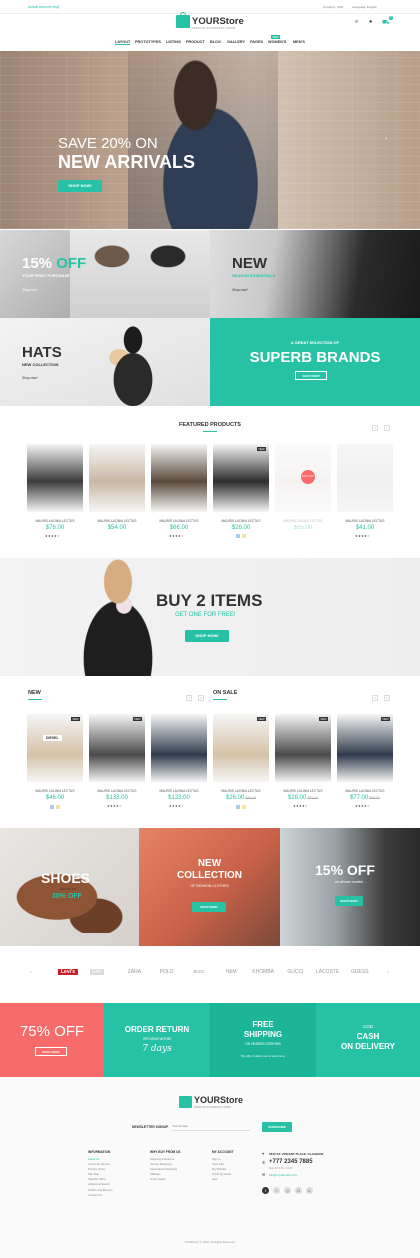  I want to click on featured-prev-arrow: ‹, so click(375, 428).